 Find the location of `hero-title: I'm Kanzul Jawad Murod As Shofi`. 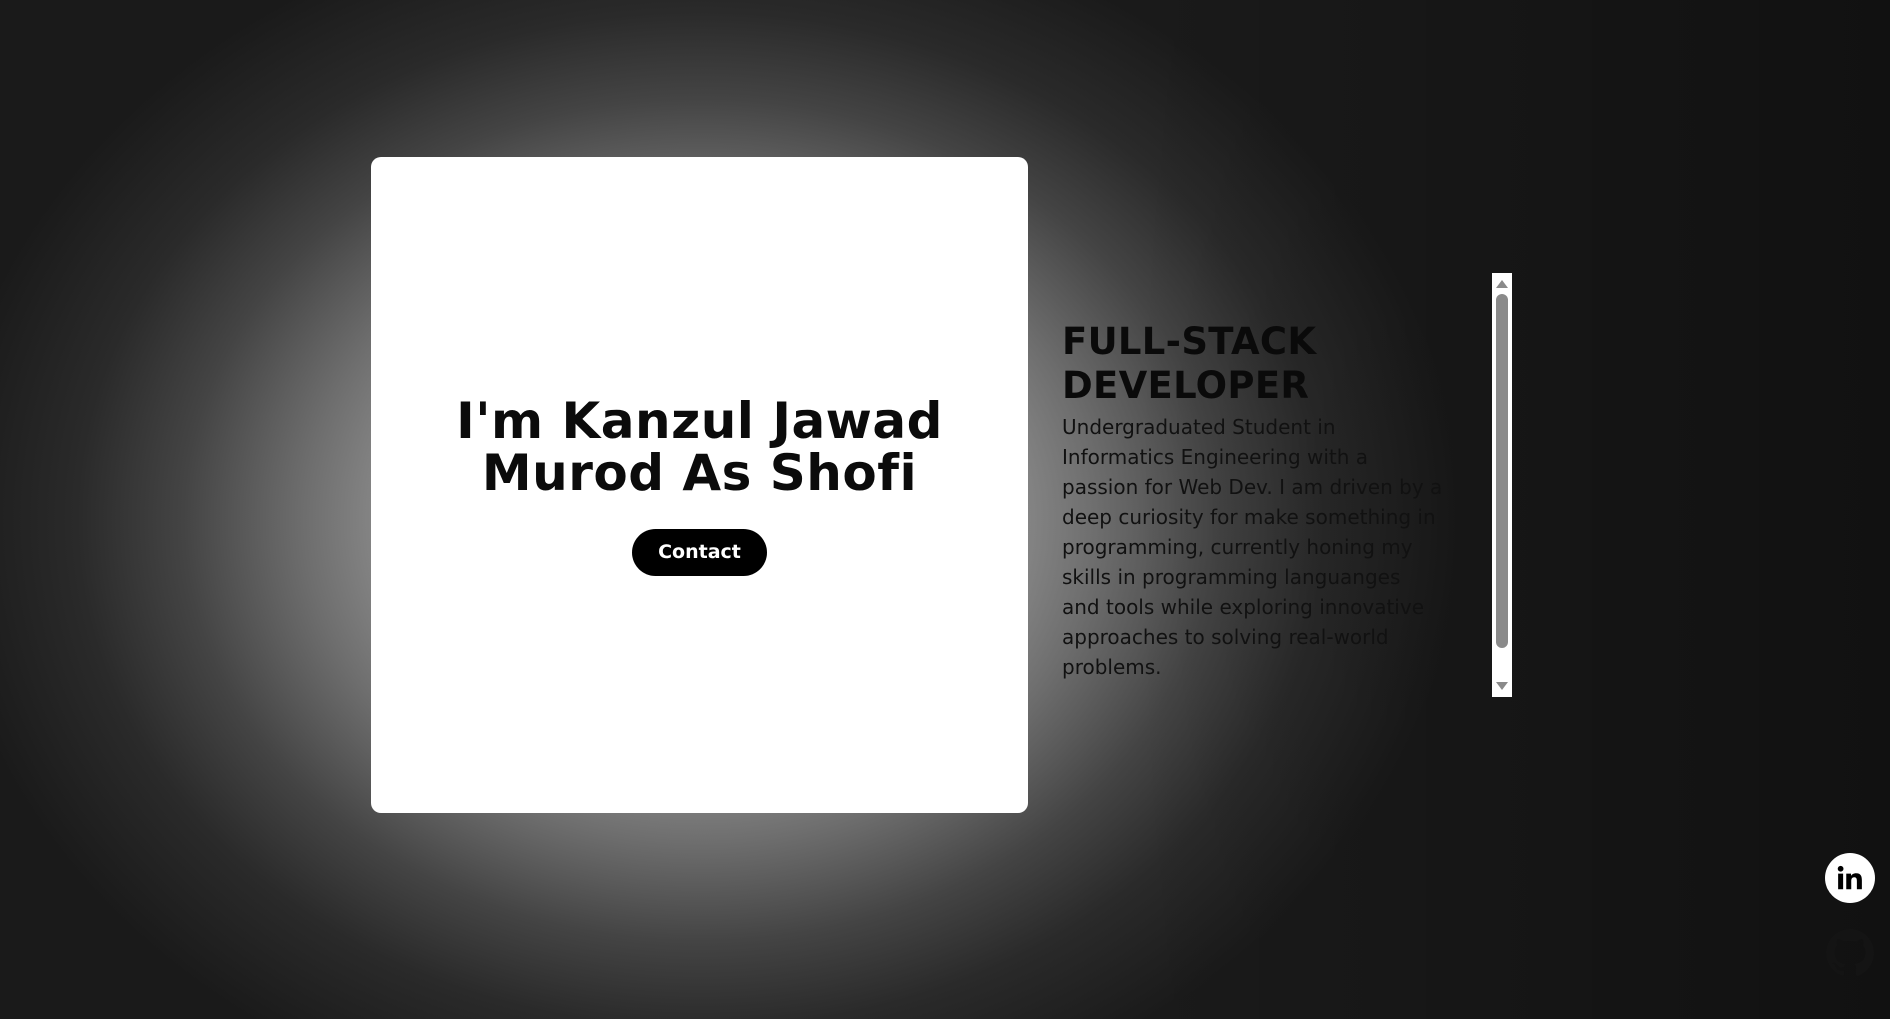

hero-title: I'm Kanzul Jawad Murod As Shofi is located at coordinates (699, 446).